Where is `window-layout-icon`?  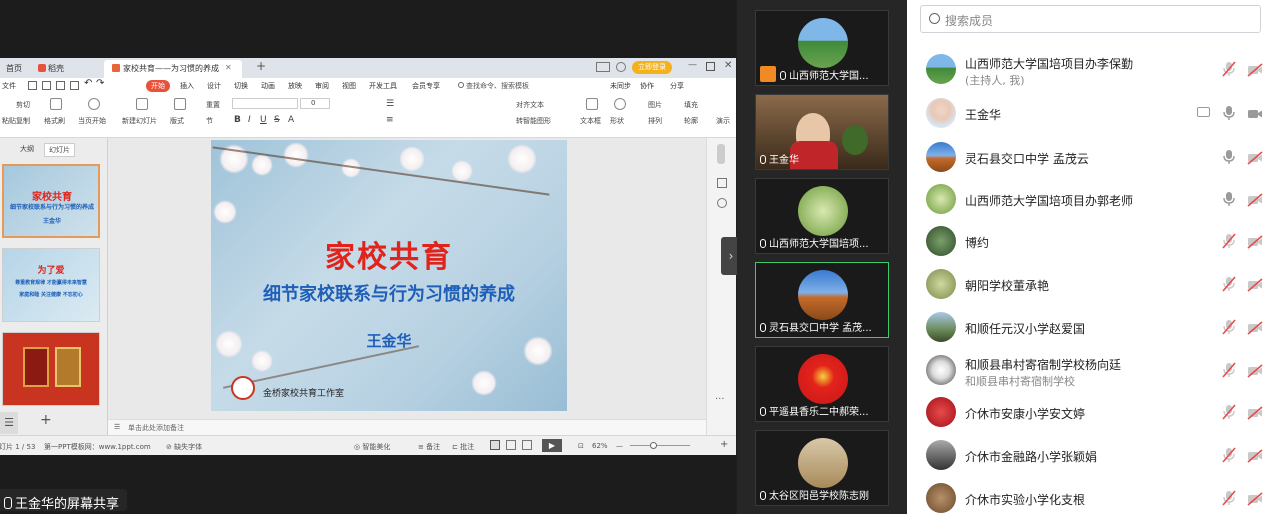 window-layout-icon is located at coordinates (603, 67).